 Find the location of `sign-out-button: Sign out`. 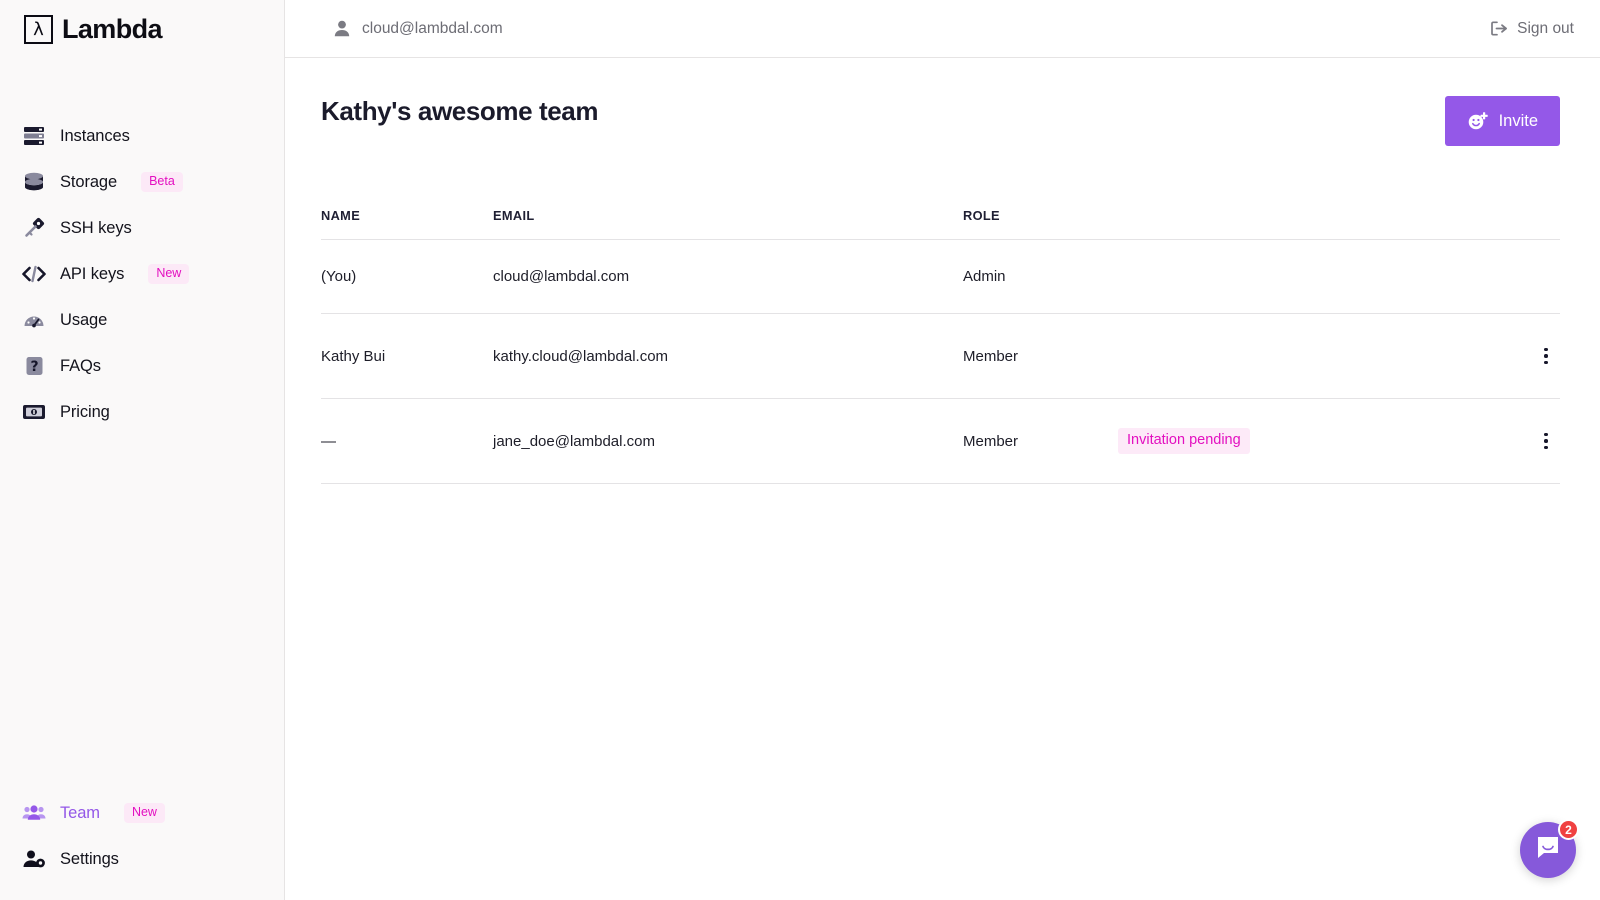

sign-out-button: Sign out is located at coordinates (1532, 29).